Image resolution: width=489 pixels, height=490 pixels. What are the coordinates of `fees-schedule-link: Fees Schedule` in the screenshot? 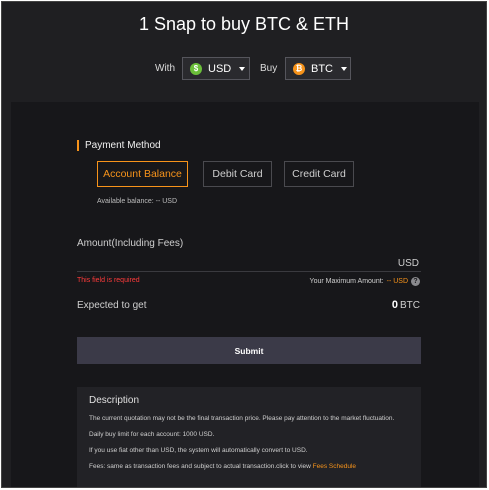 It's located at (334, 466).